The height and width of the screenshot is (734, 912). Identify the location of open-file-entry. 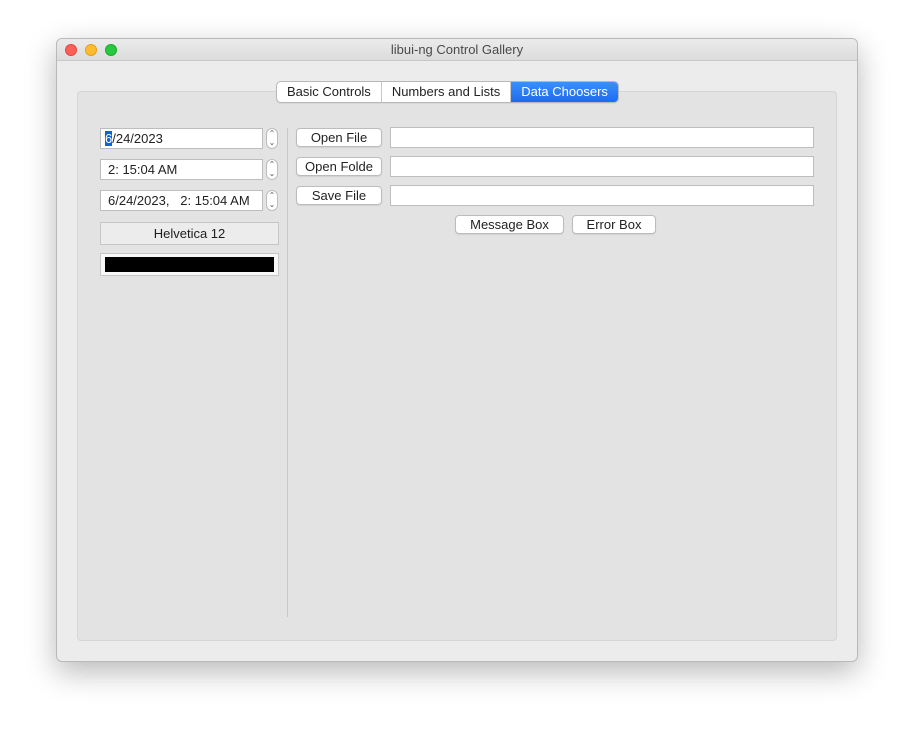
(602, 137).